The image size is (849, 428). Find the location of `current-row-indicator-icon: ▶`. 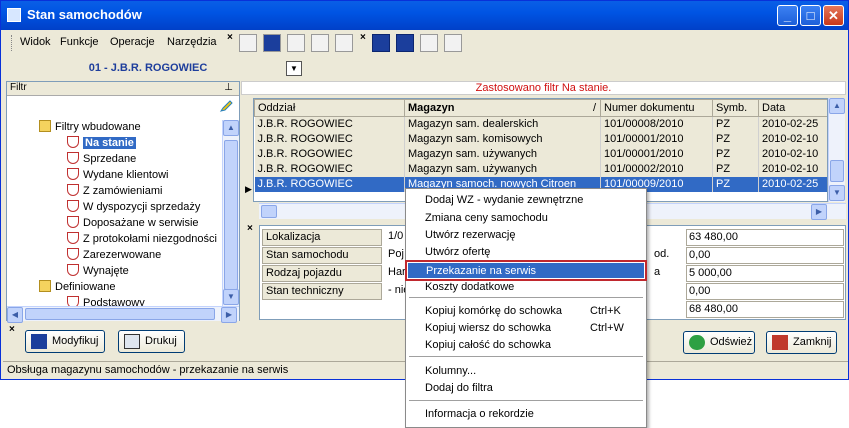

current-row-indicator-icon: ▶ is located at coordinates (248, 189).